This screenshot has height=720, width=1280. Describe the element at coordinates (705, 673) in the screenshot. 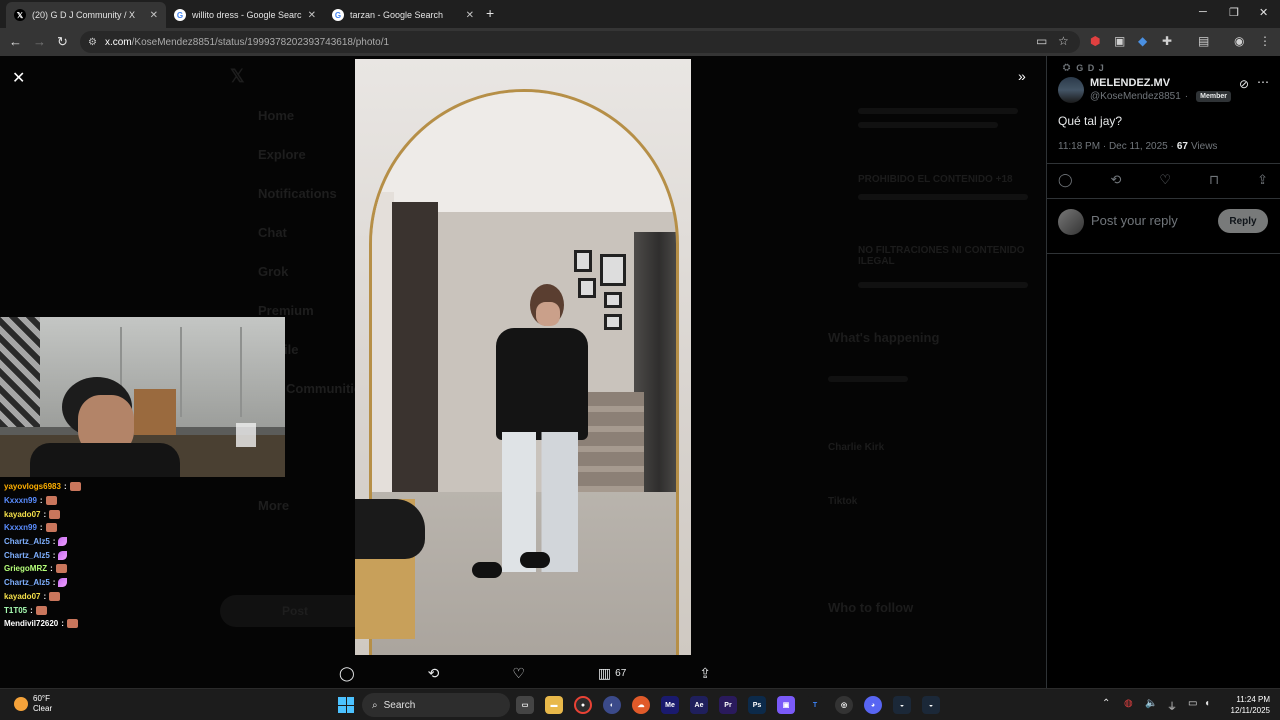

I see `share-action: ⇪` at that location.